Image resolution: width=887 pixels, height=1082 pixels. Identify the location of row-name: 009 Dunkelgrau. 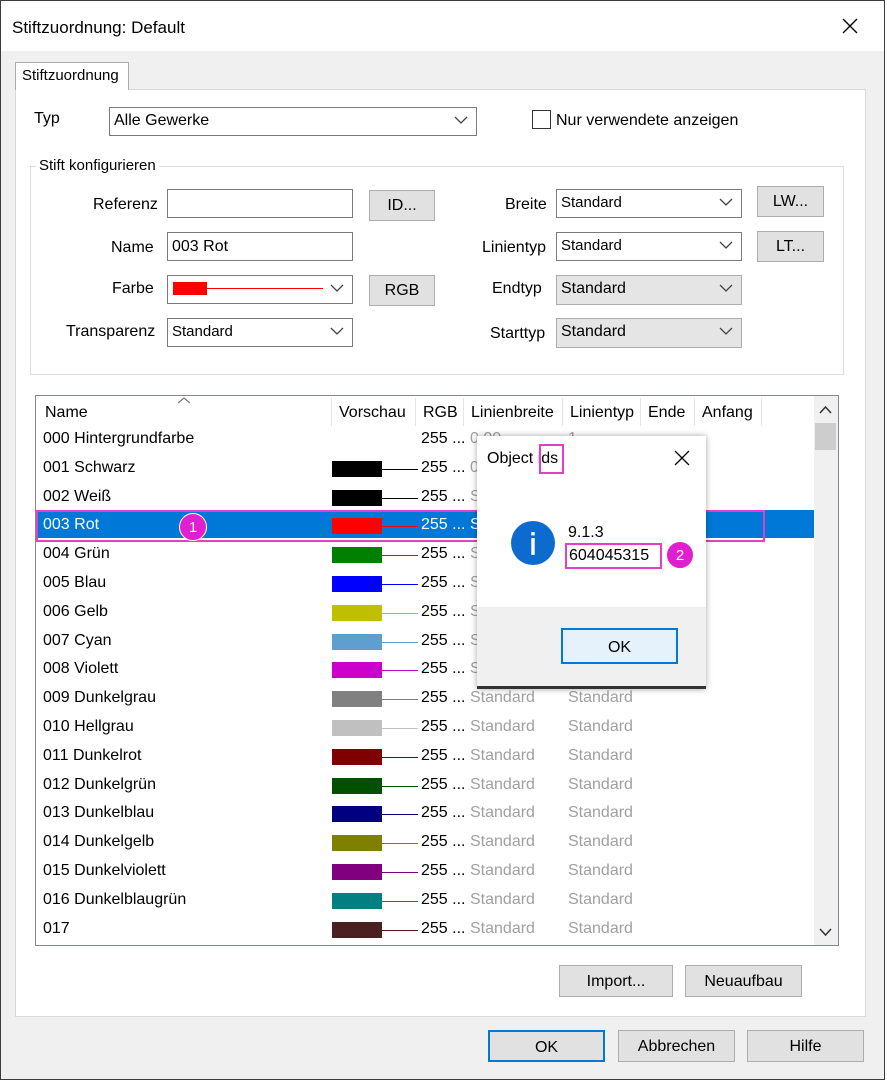
(99, 698).